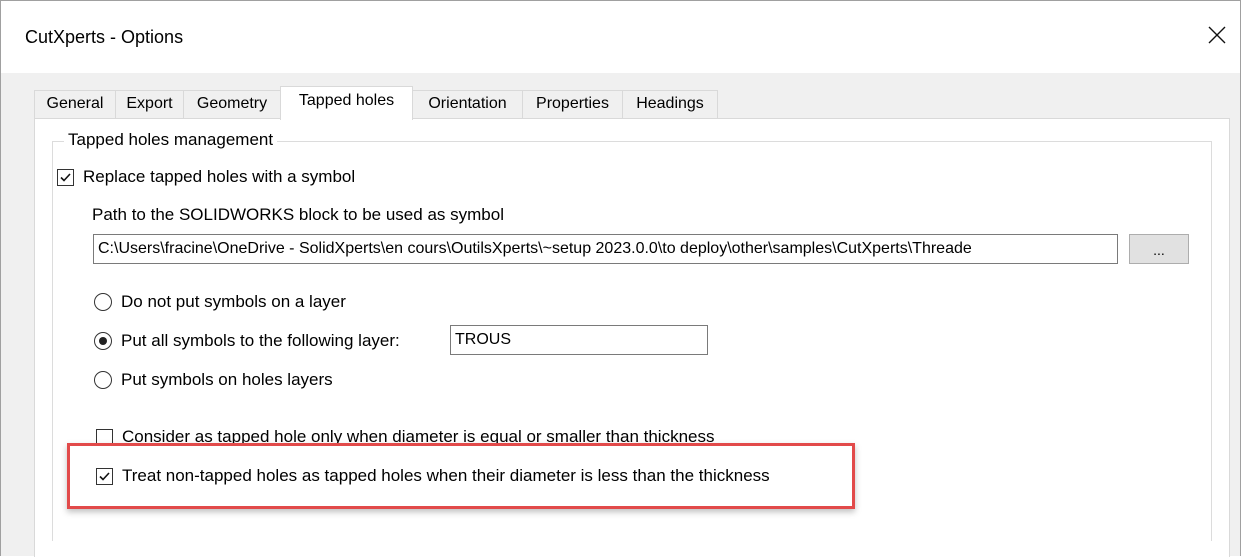 The image size is (1241, 557). What do you see at coordinates (467, 104) in the screenshot?
I see `tab-orientation: Orientation` at bounding box center [467, 104].